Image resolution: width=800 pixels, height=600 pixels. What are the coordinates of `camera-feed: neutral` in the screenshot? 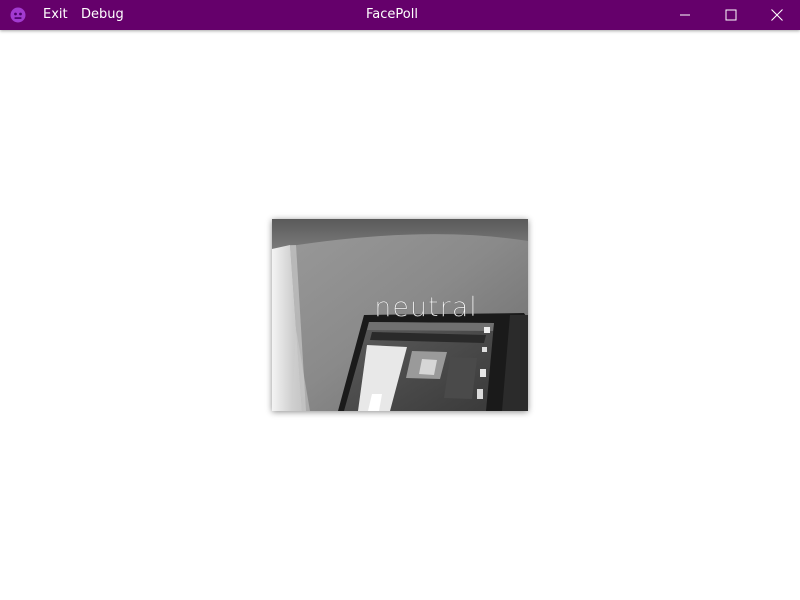 It's located at (400, 315).